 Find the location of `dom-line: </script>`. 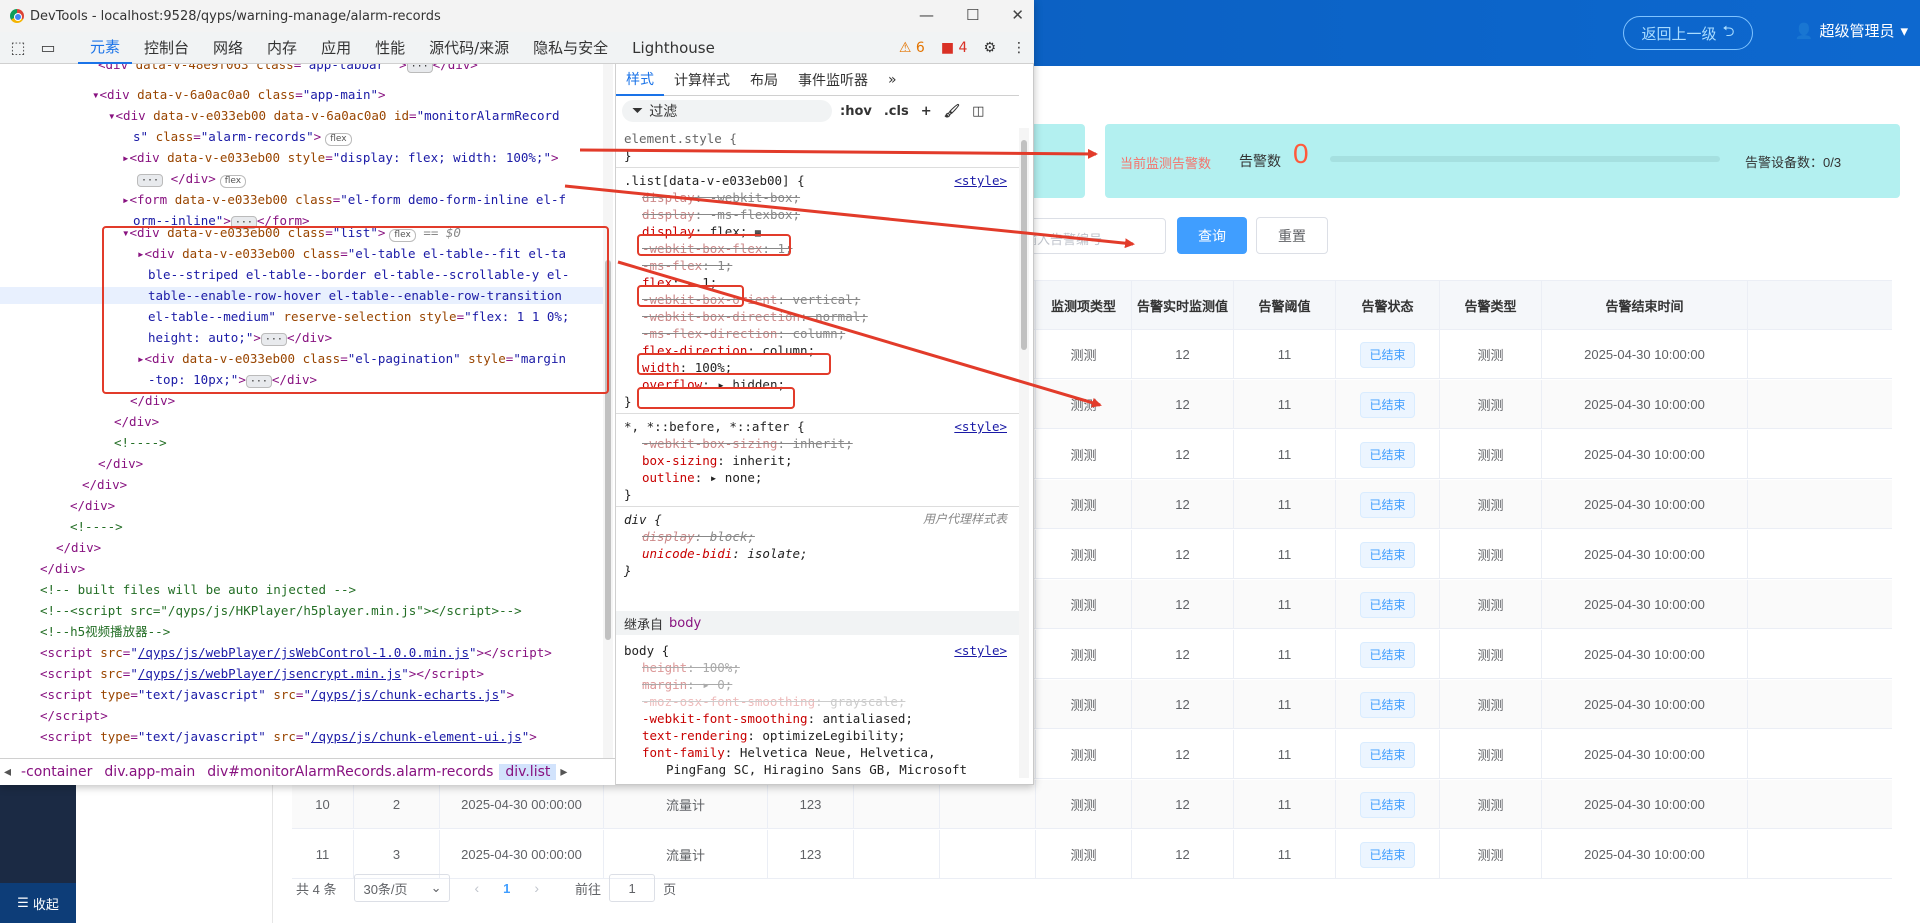

dom-line: </script> is located at coordinates (74, 715).